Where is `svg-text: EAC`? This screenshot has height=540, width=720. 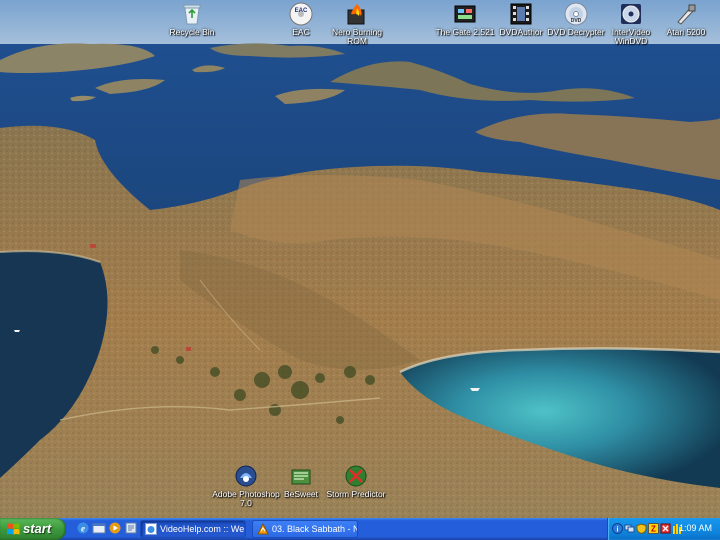
svg-text: EAC is located at coordinates (301, 11).